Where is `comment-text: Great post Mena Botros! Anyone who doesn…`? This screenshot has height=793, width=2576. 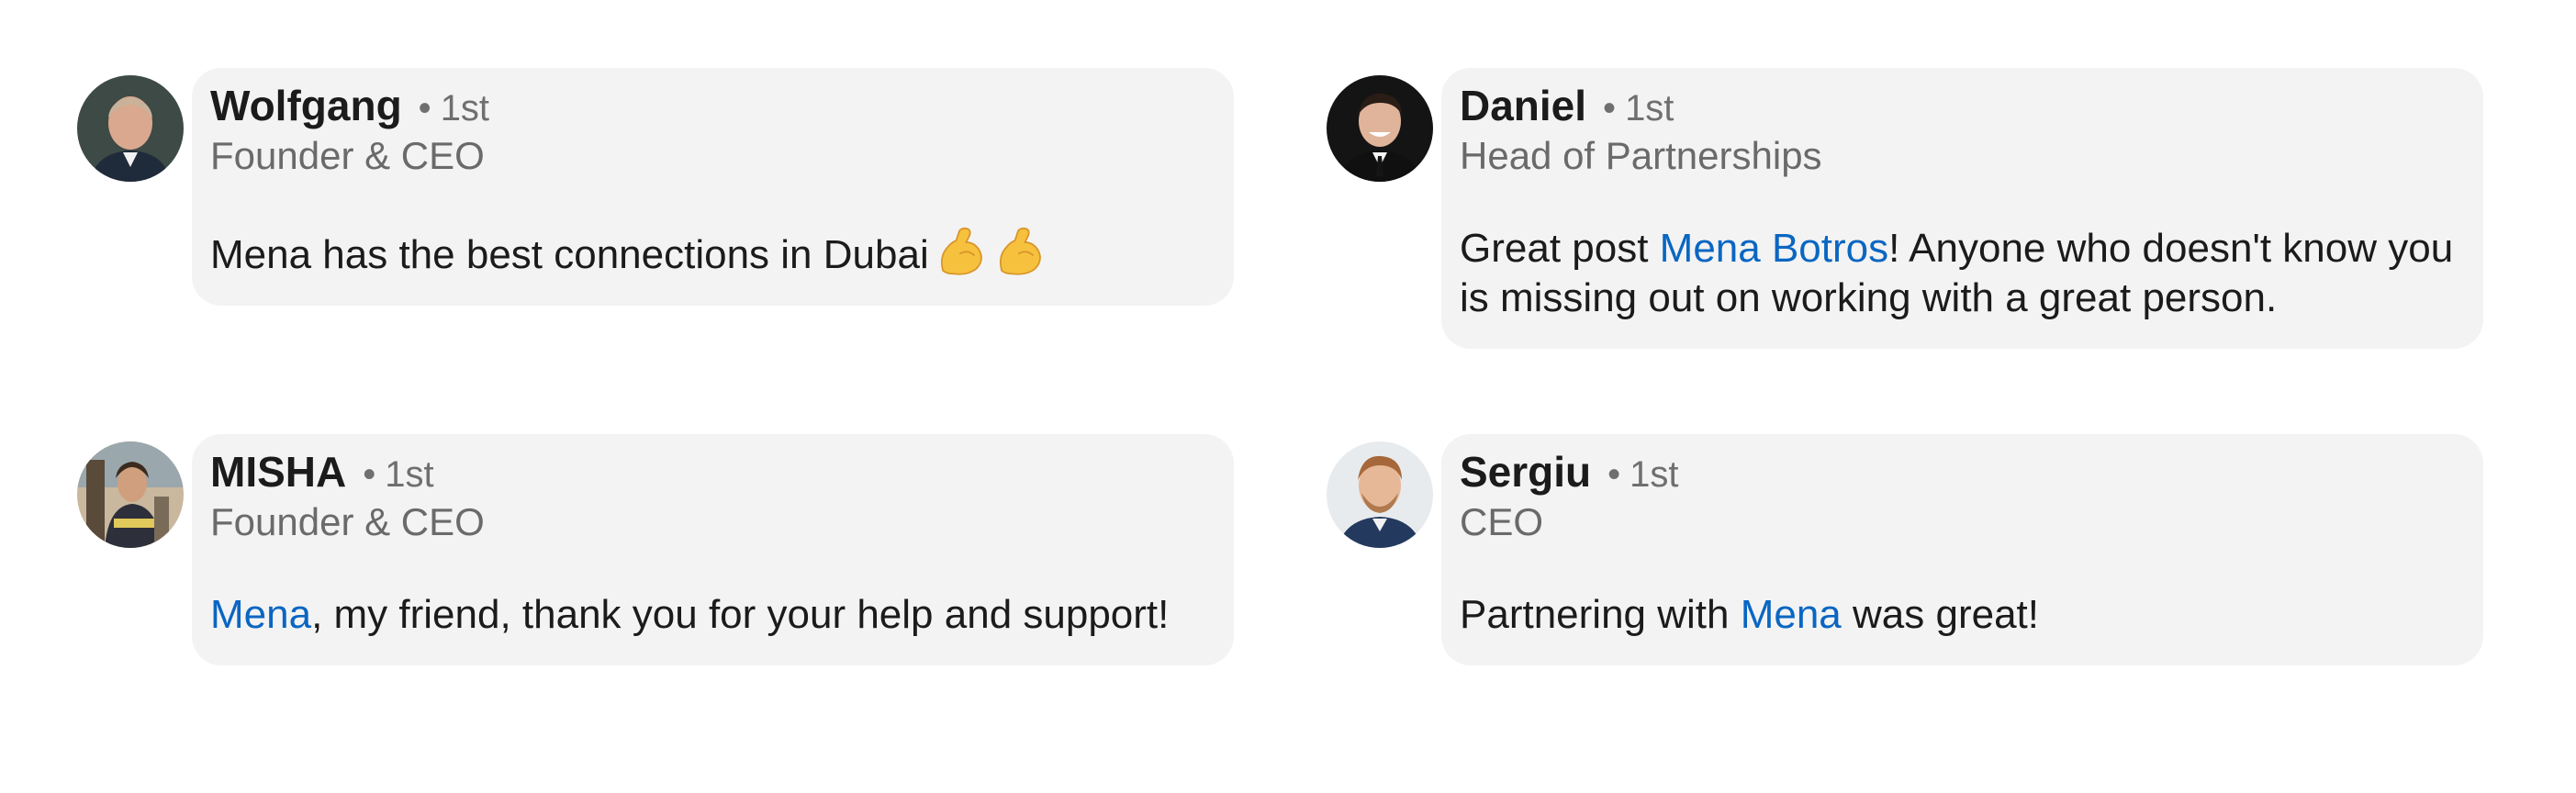 comment-text: Great post Mena Botros! Anyone who doesn… is located at coordinates (1962, 273).